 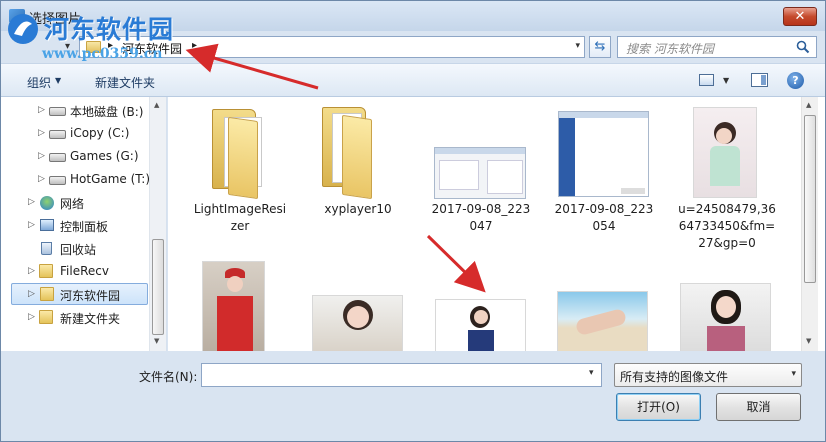 I want to click on file-name-line: LightImageResi, so click(x=240, y=209).